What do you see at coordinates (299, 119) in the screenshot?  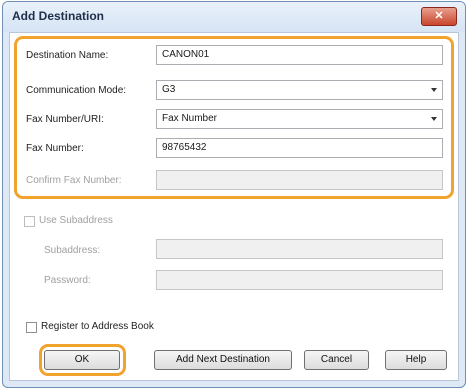 I see `fax-number-uri-select: Fax Number` at bounding box center [299, 119].